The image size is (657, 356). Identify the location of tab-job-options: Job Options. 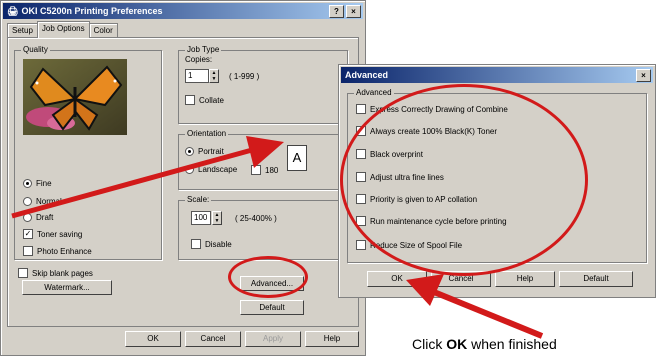
(63, 29).